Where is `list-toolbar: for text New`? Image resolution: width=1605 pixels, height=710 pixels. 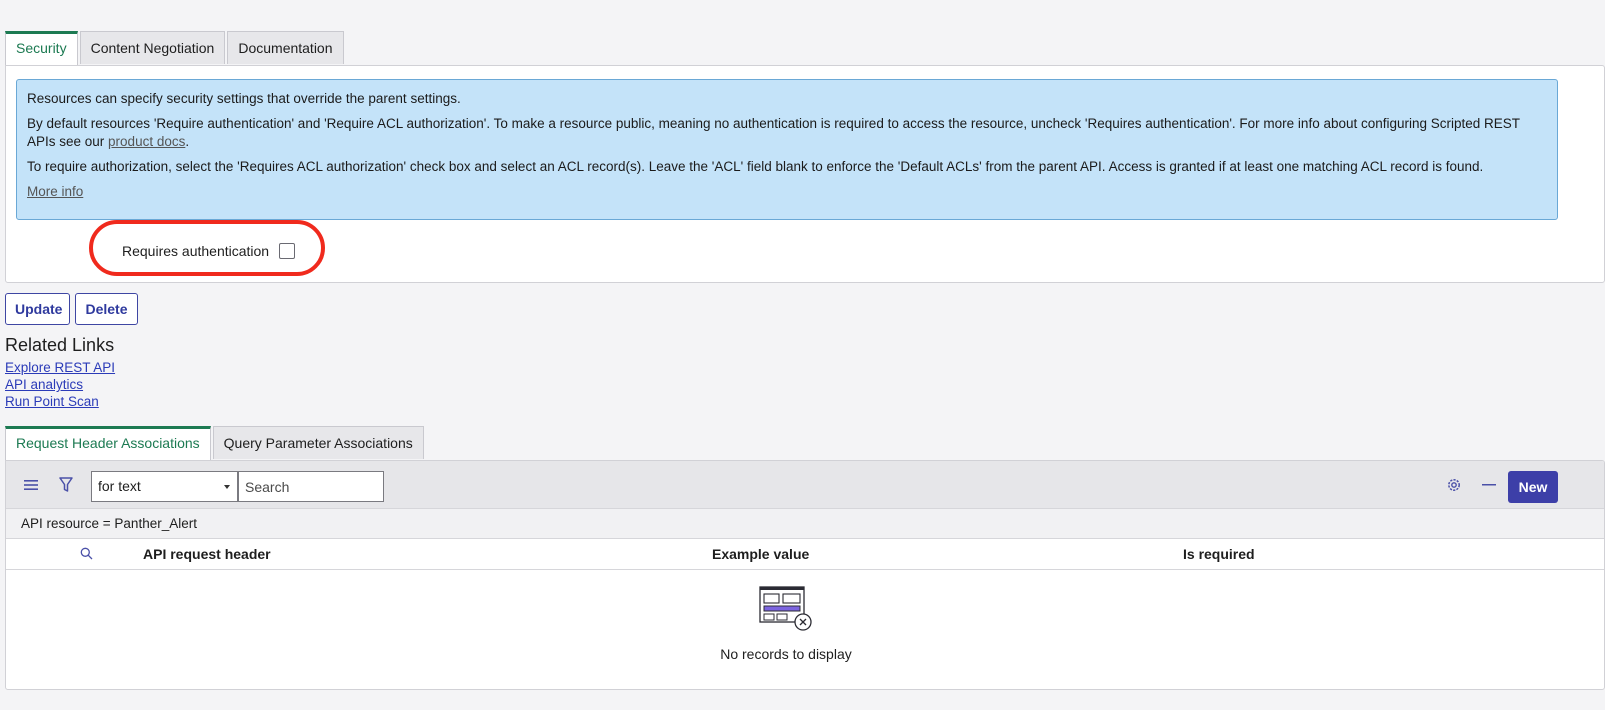 list-toolbar: for text New is located at coordinates (805, 485).